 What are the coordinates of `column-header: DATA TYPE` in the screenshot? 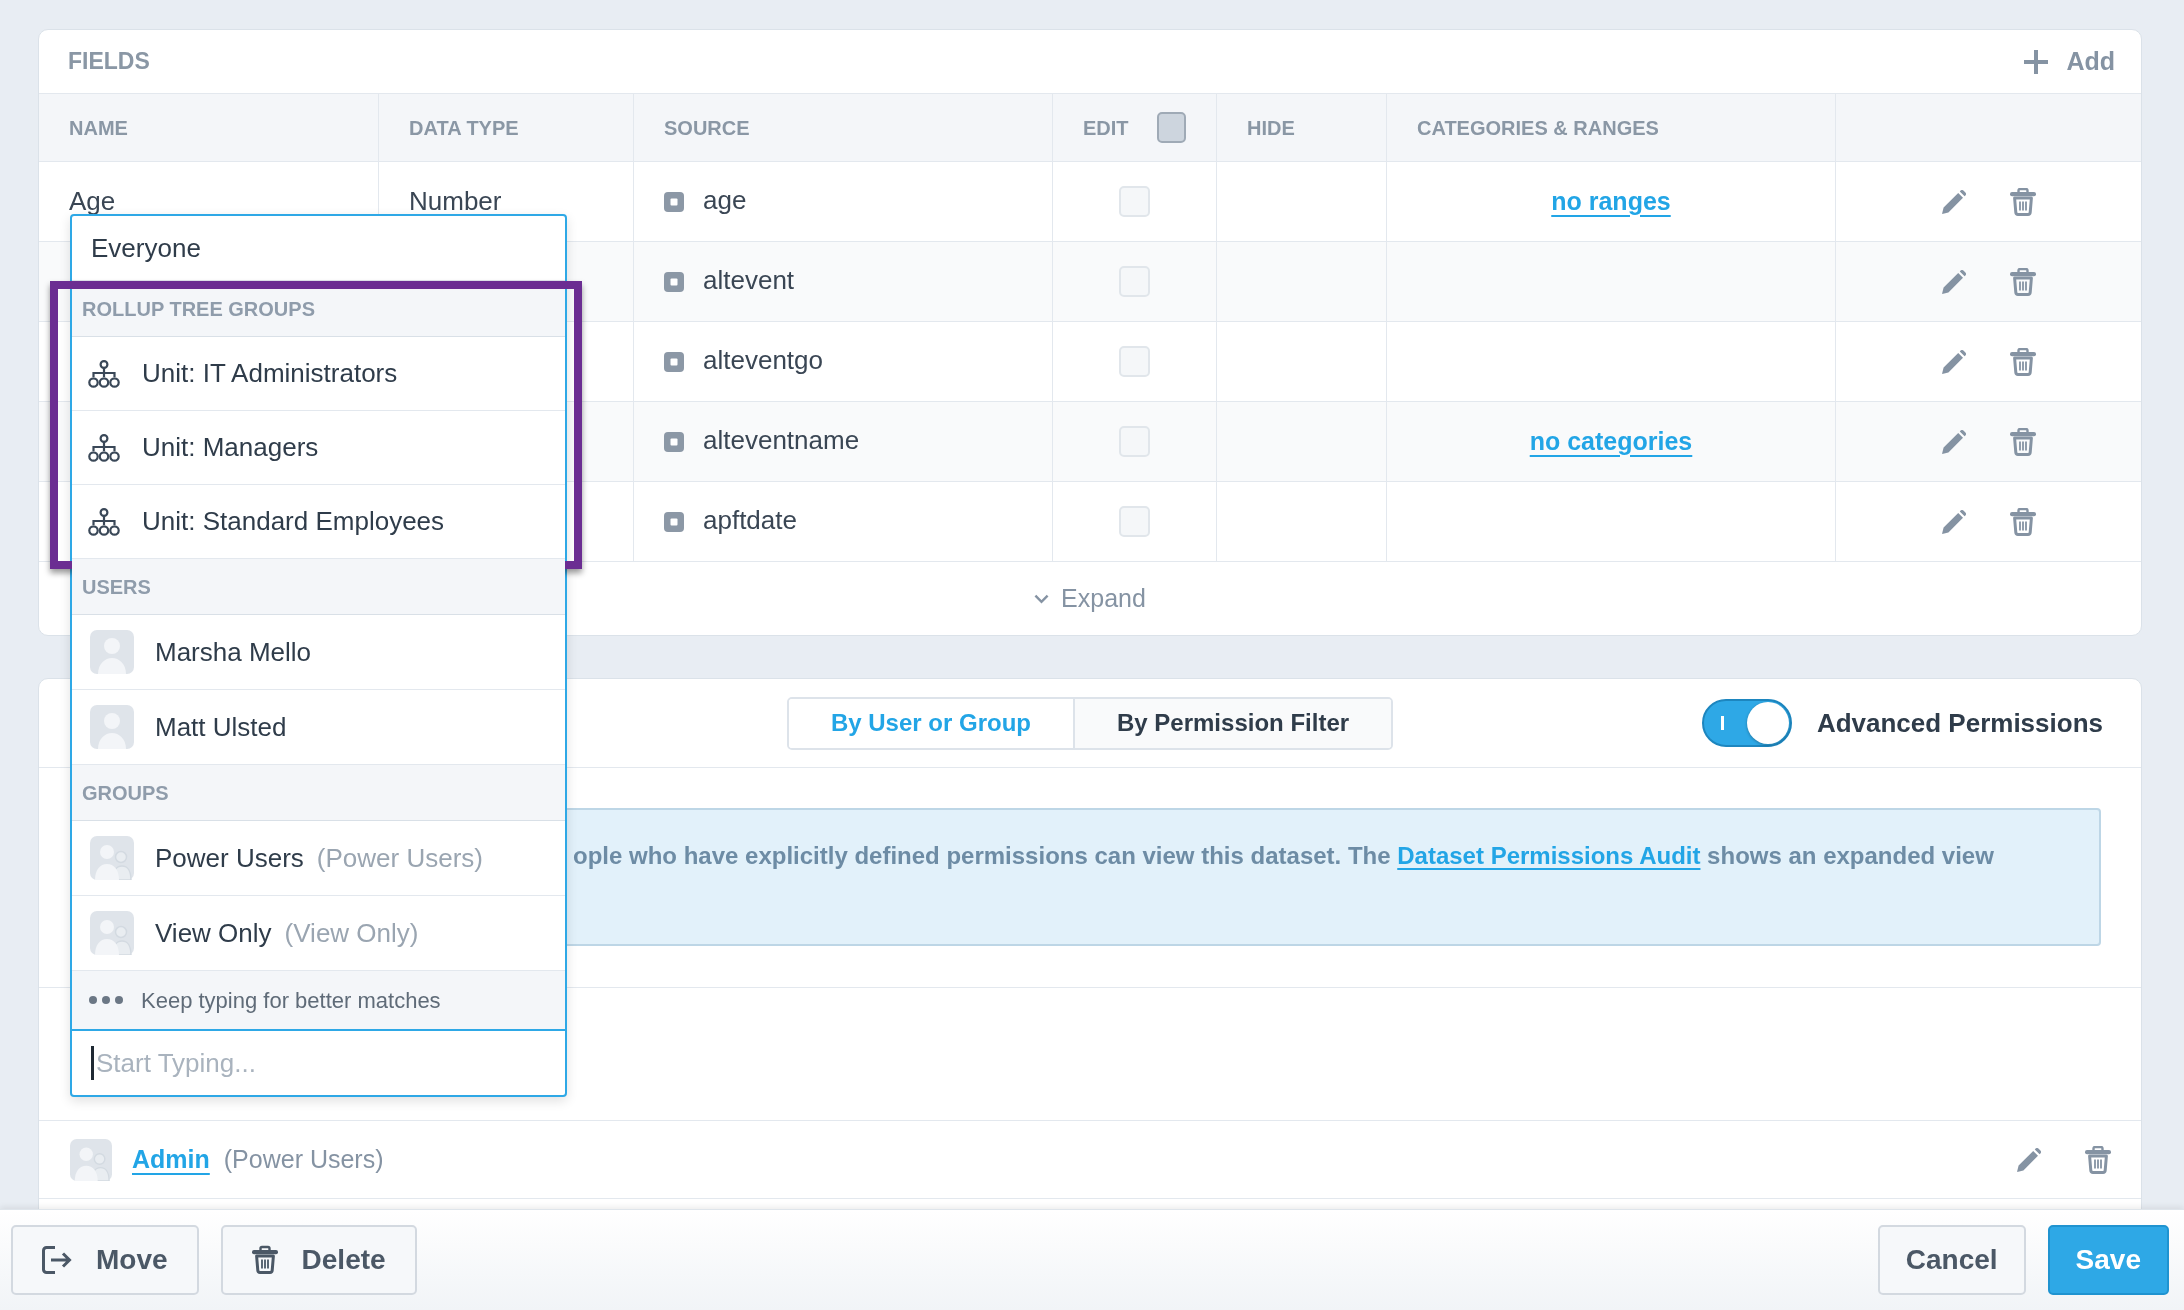 It's located at (464, 128).